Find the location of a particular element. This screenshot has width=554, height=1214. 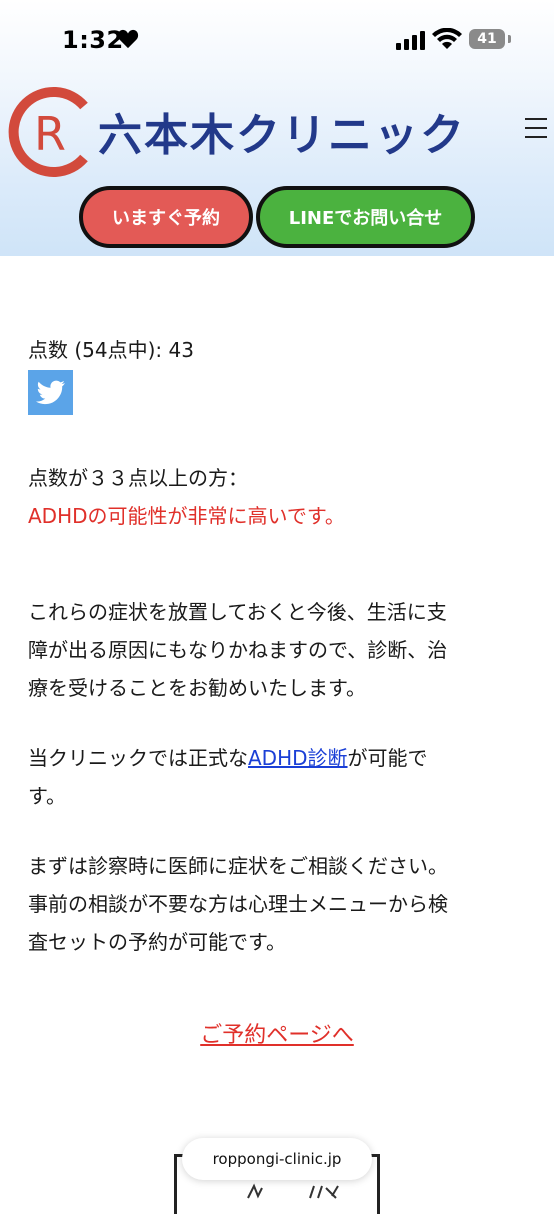

clinic-logo: R is located at coordinates (50, 132).